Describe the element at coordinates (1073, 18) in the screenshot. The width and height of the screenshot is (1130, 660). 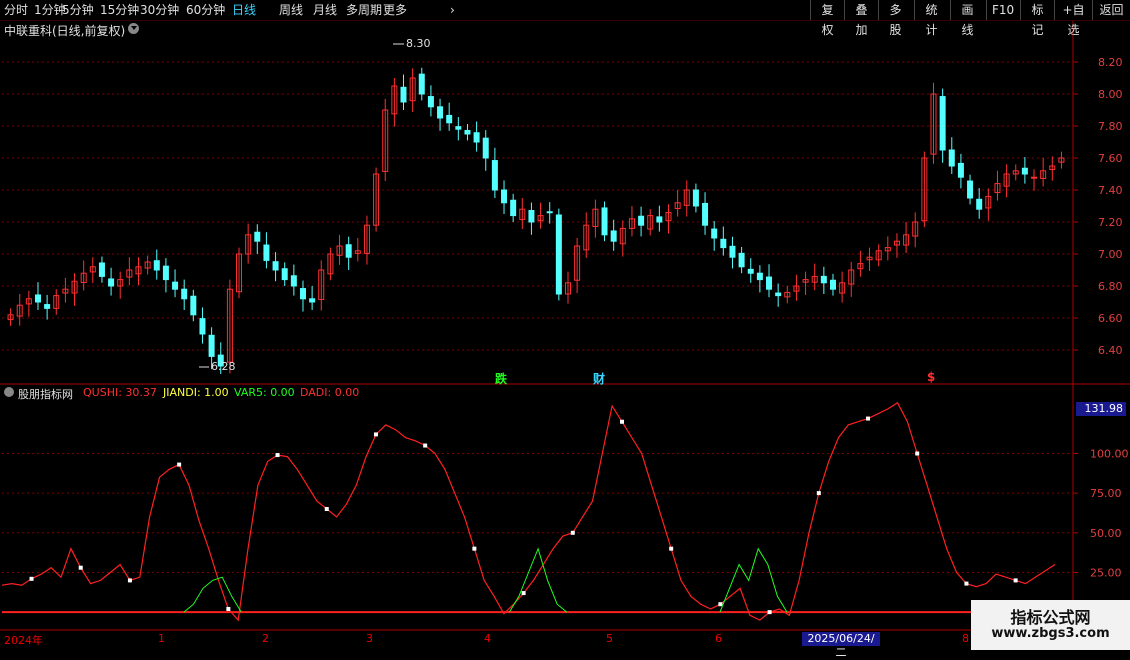
I see `toolbar-button-7: +自选` at that location.